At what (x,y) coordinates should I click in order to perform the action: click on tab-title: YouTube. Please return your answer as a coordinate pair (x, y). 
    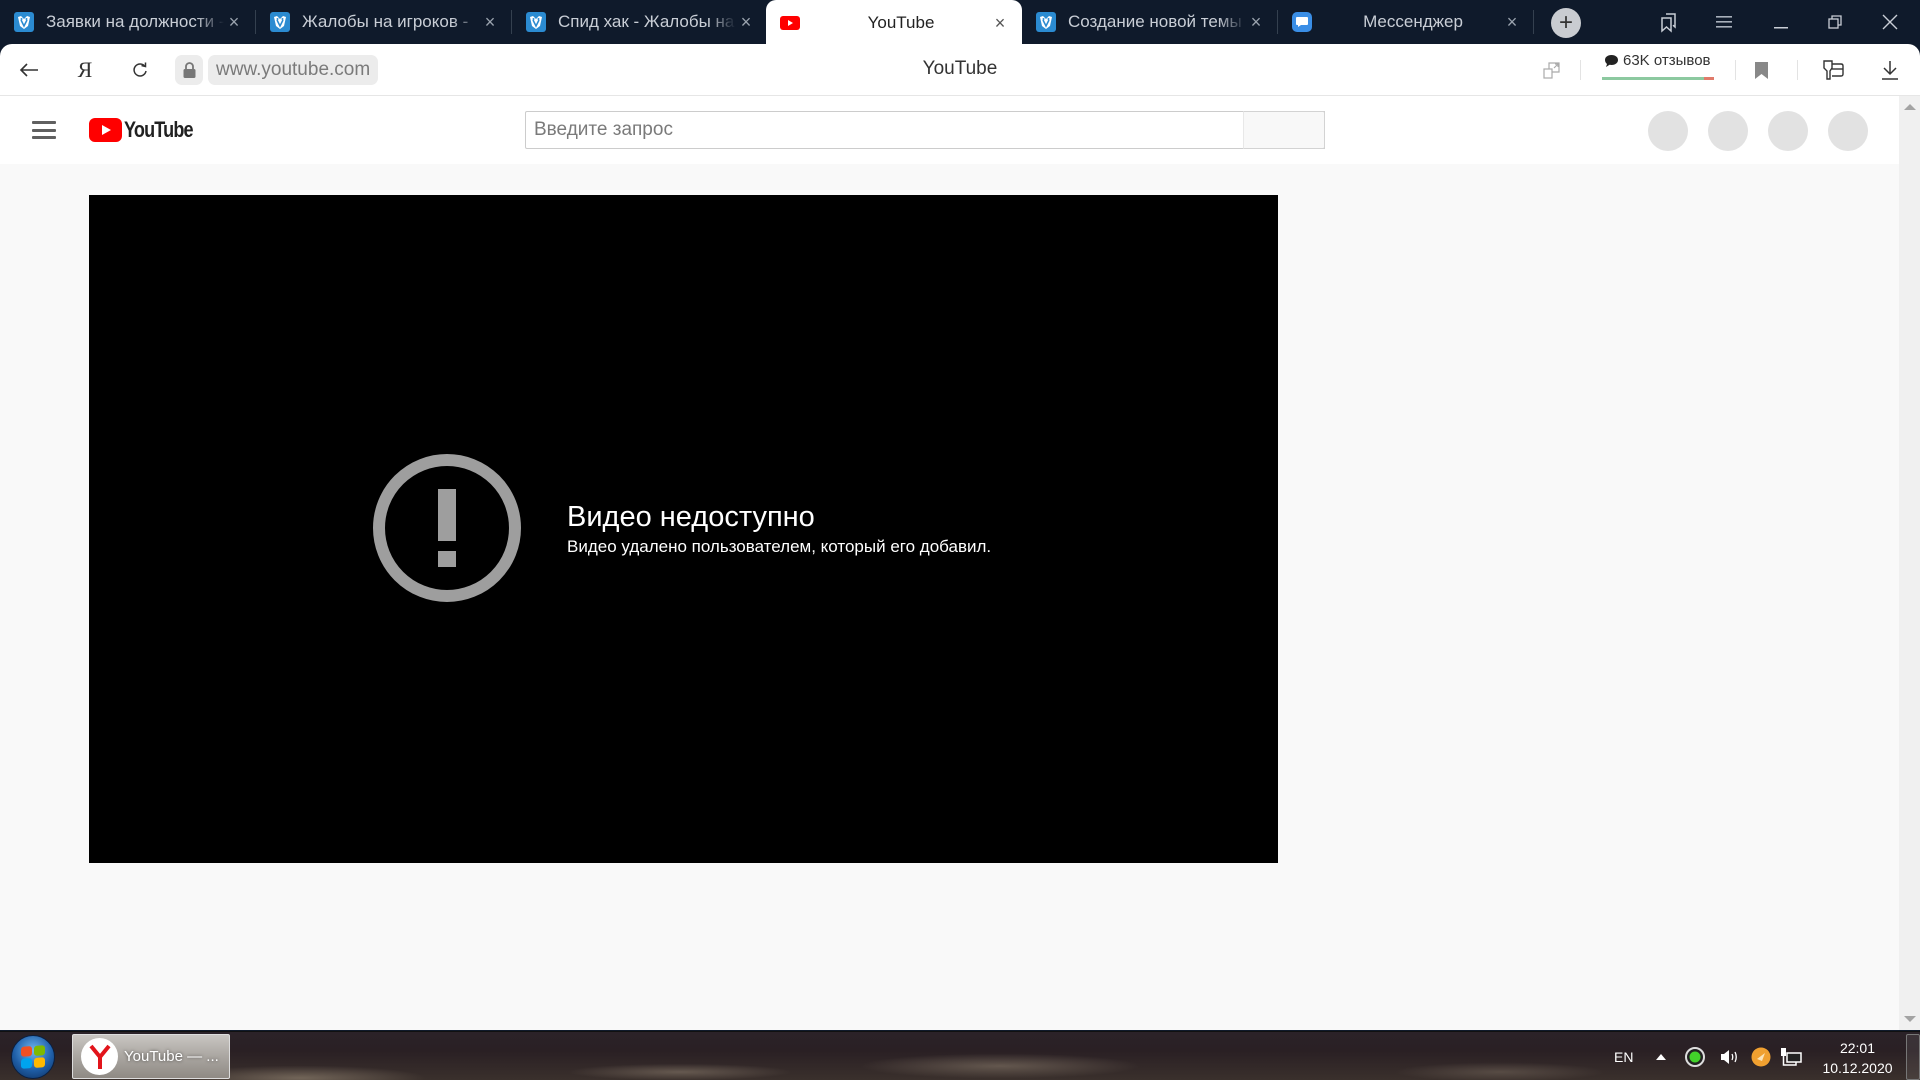
    Looking at the image, I should click on (901, 22).